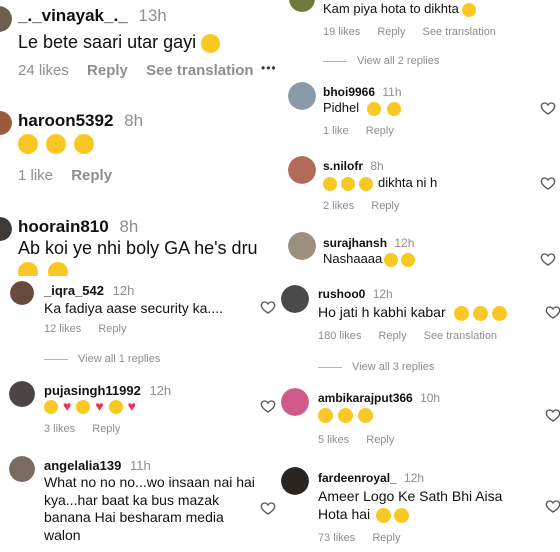  What do you see at coordinates (82, 465) in the screenshot?
I see `username: angelalia139` at bounding box center [82, 465].